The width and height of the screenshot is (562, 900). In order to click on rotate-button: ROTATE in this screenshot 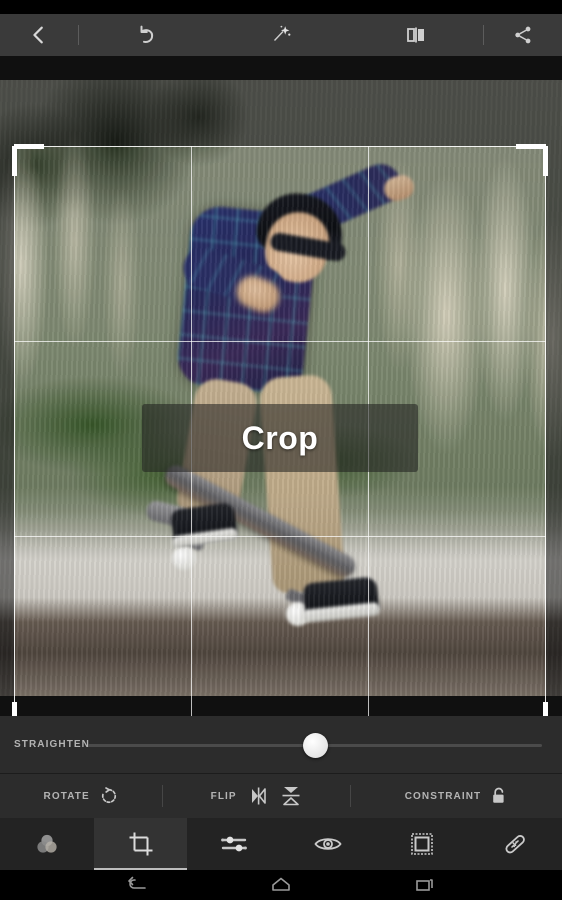, I will do `click(81, 796)`.